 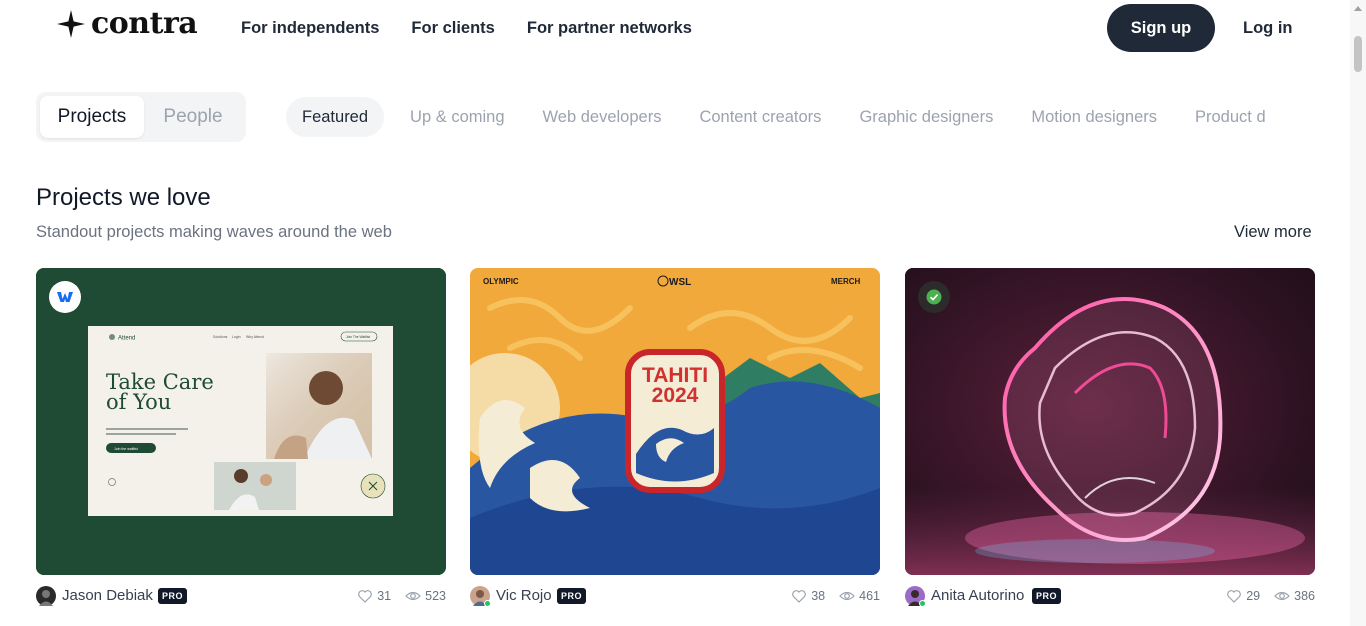 I want to click on author-name: Vic Rojo, so click(x=524, y=595).